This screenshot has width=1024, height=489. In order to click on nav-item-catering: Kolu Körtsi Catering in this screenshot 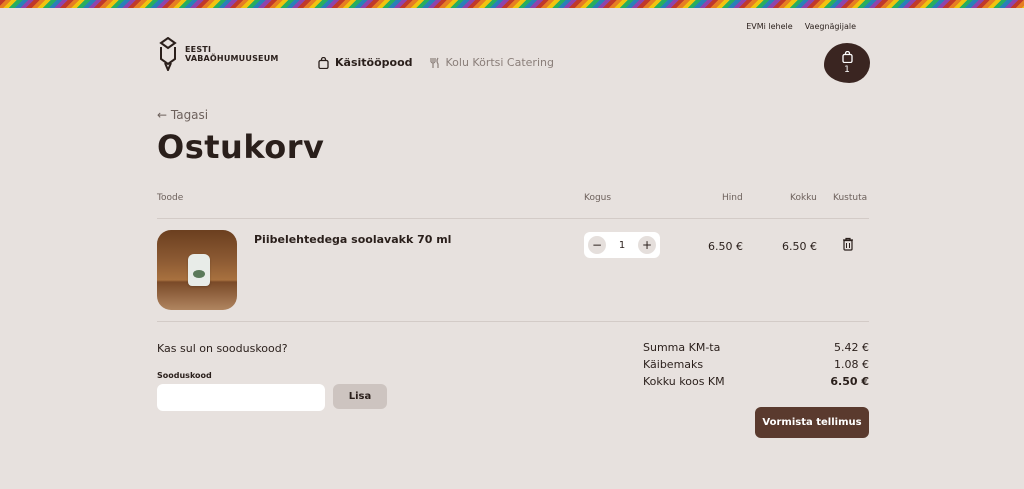, I will do `click(491, 62)`.